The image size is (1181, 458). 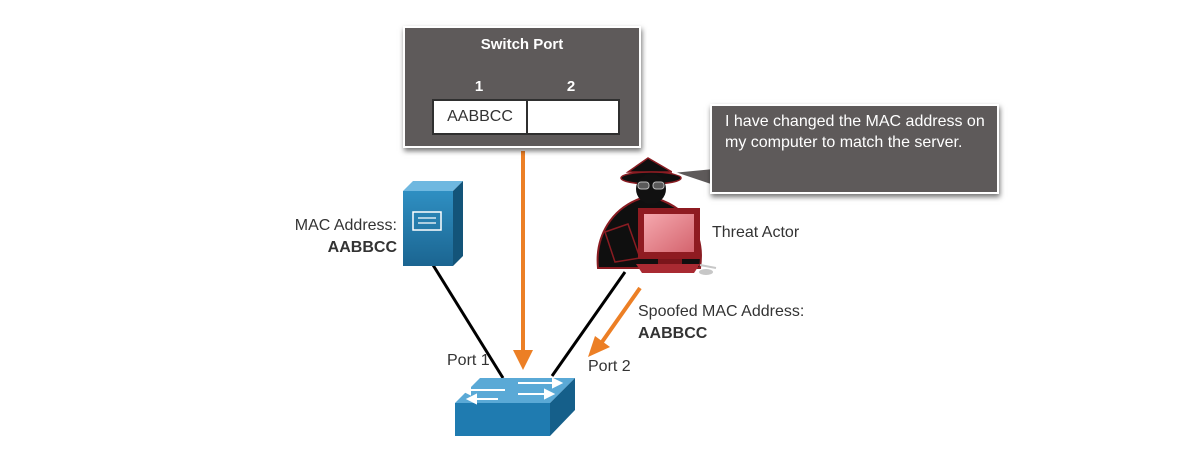 What do you see at coordinates (515, 406) in the screenshot?
I see `network-switch` at bounding box center [515, 406].